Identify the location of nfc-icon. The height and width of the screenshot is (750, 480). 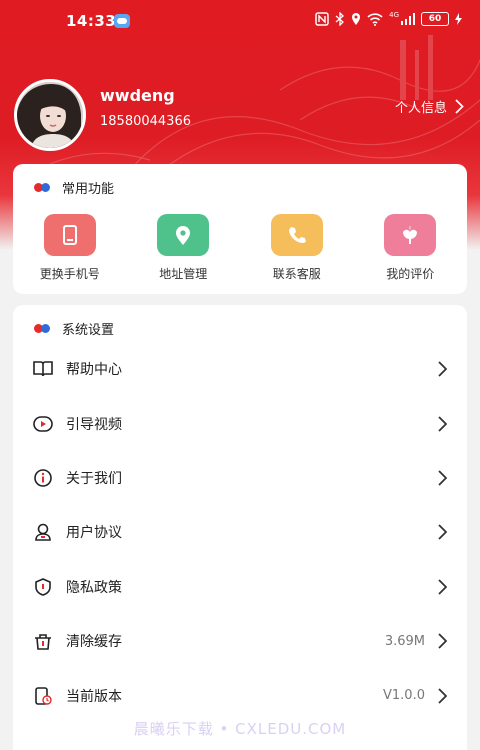
(322, 19).